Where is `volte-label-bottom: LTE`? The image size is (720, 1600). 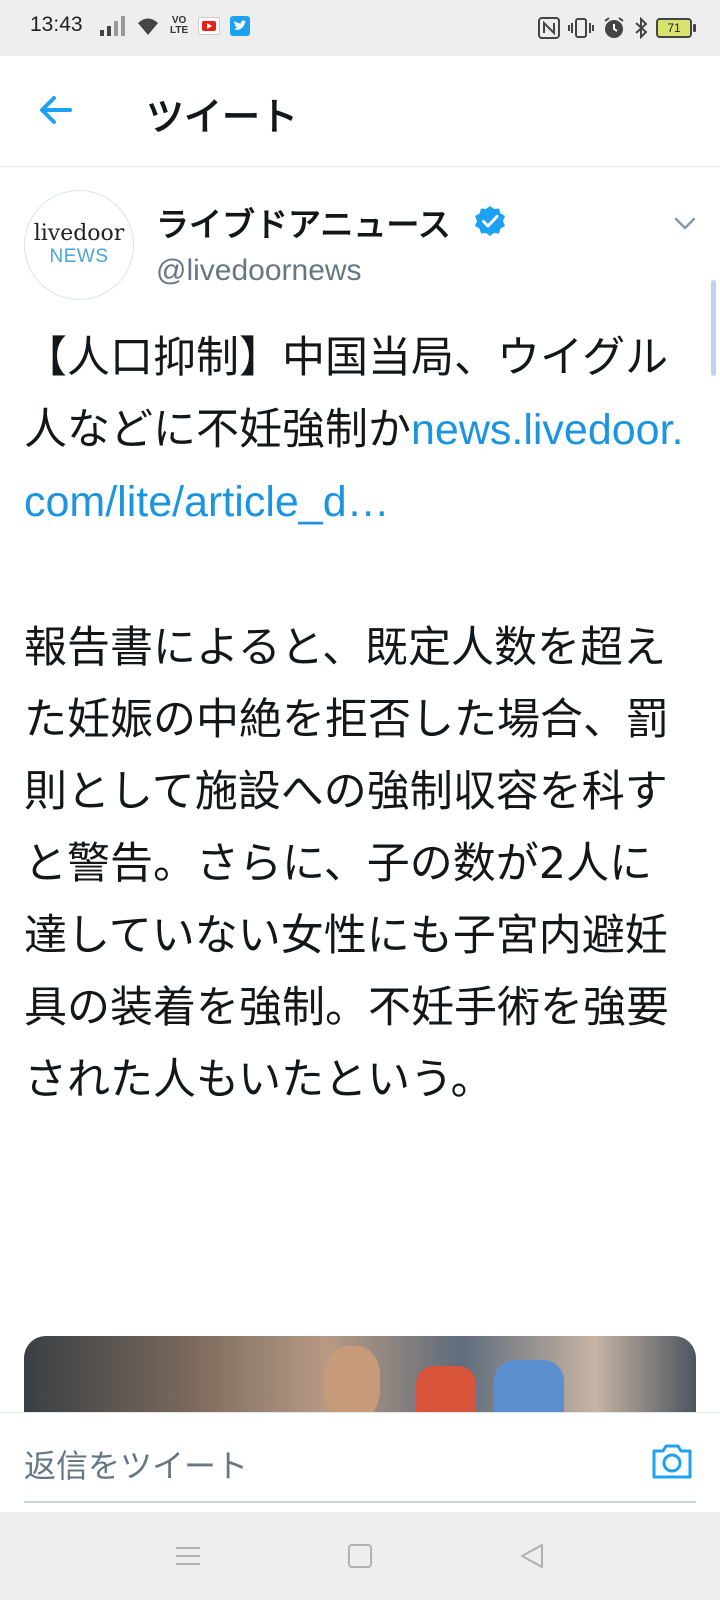 volte-label-bottom: LTE is located at coordinates (179, 30).